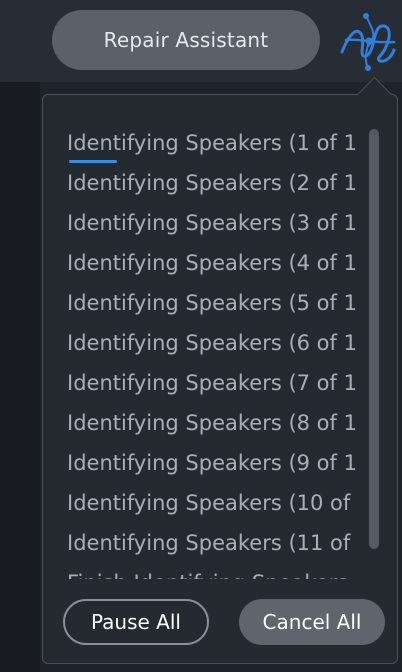 The width and height of the screenshot is (402, 672). I want to click on task-label: Identifying Speakers (9 of 1, so click(212, 463).